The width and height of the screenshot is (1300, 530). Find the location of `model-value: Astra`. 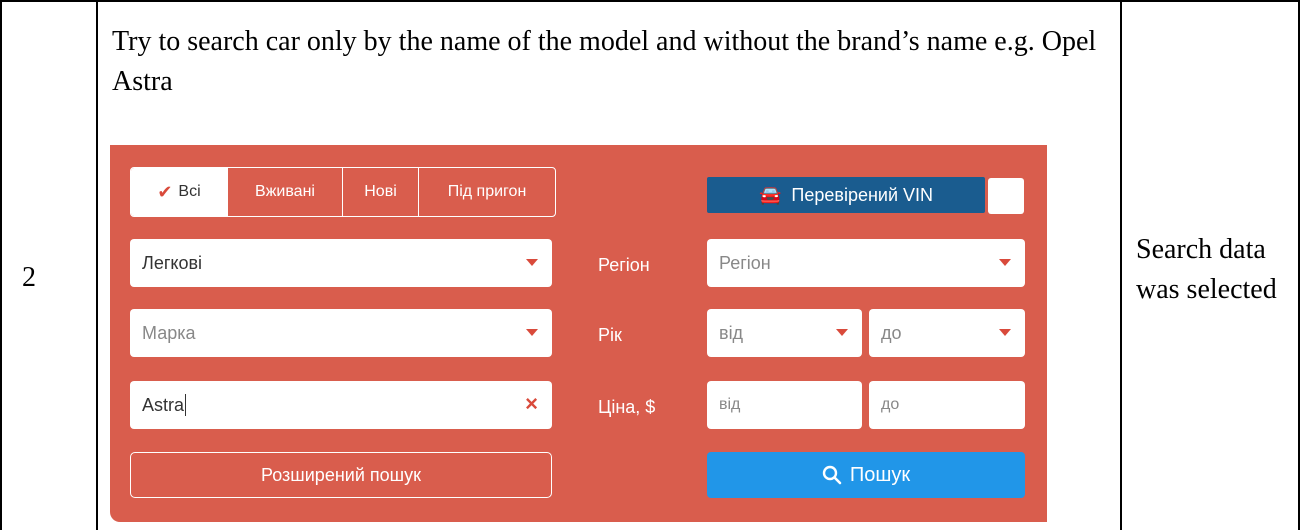

model-value: Astra is located at coordinates (163, 404).